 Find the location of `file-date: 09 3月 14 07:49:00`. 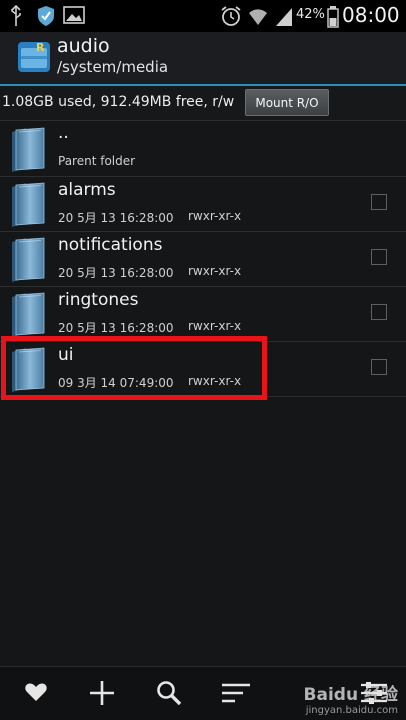

file-date: 09 3月 14 07:49:00 is located at coordinates (116, 383).